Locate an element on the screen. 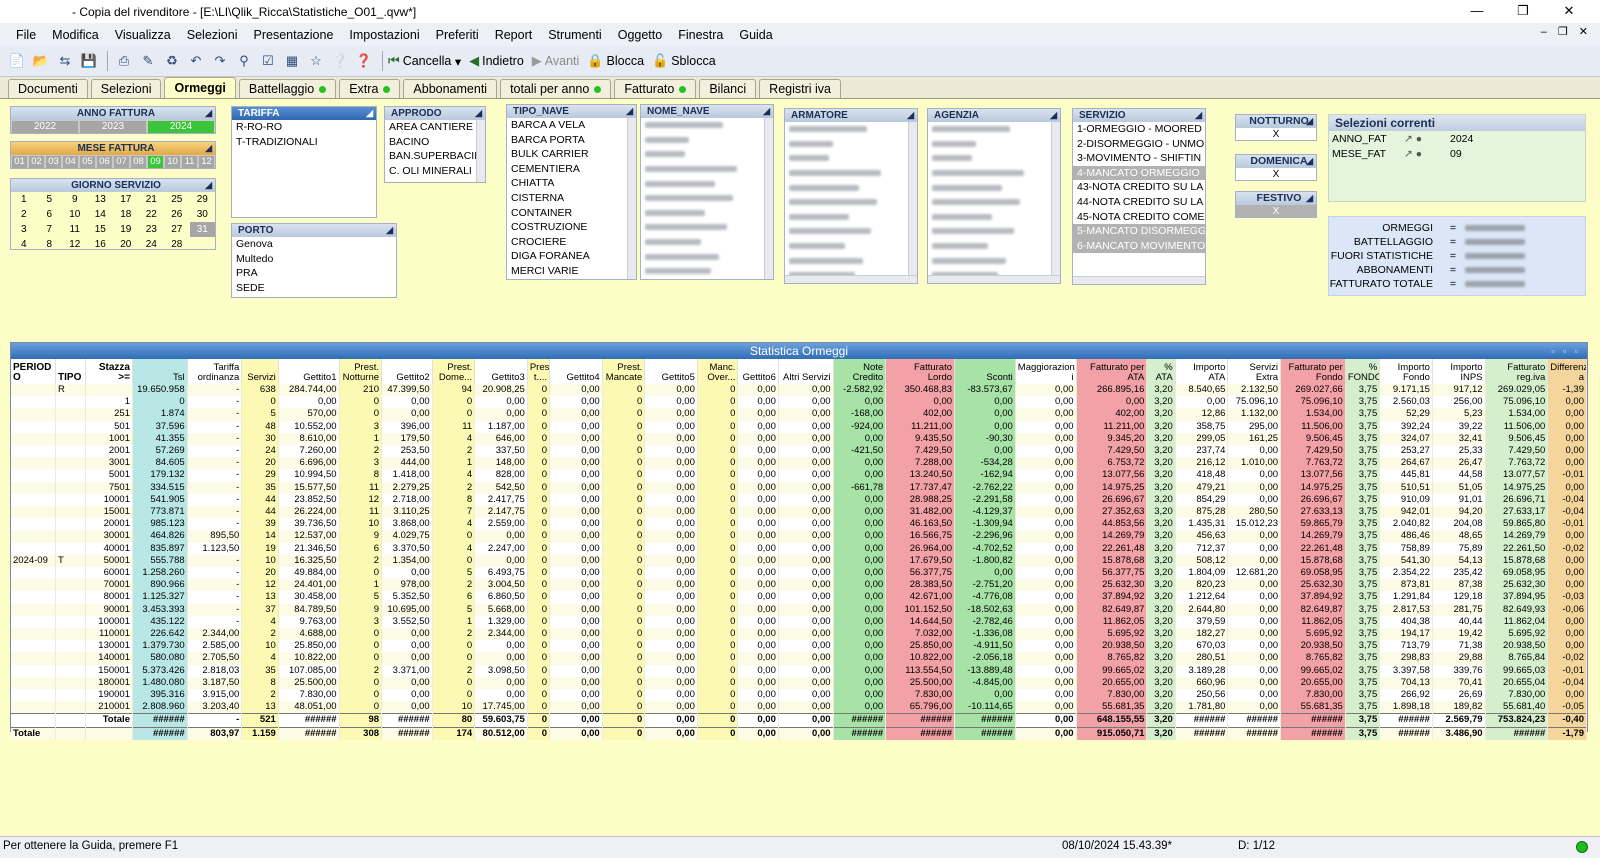 The height and width of the screenshot is (858, 1600). giorno-value: 15 is located at coordinates (101, 229).